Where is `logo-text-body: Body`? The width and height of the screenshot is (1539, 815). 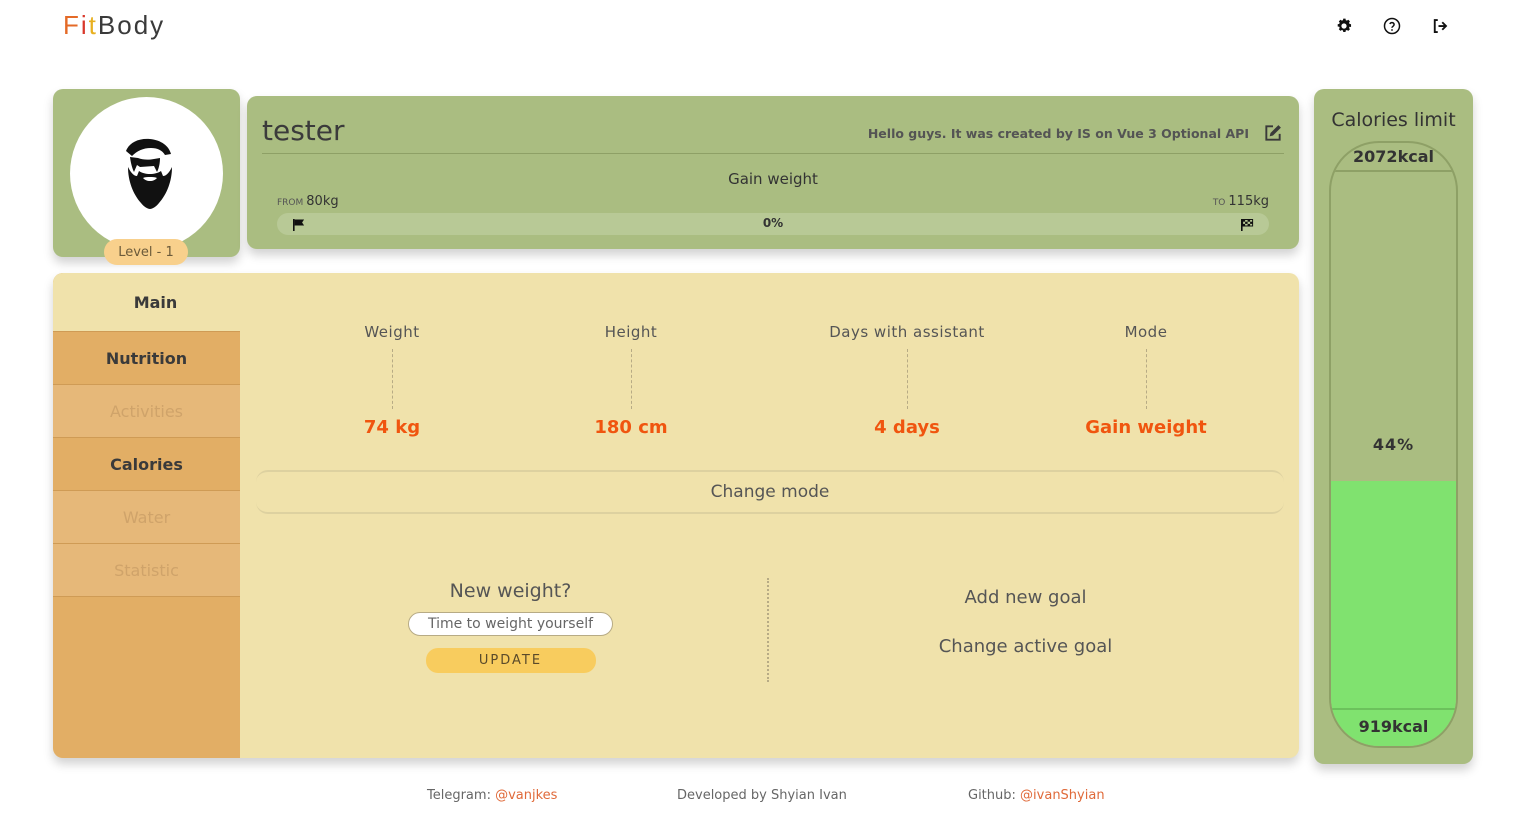
logo-text-body: Body is located at coordinates (131, 25).